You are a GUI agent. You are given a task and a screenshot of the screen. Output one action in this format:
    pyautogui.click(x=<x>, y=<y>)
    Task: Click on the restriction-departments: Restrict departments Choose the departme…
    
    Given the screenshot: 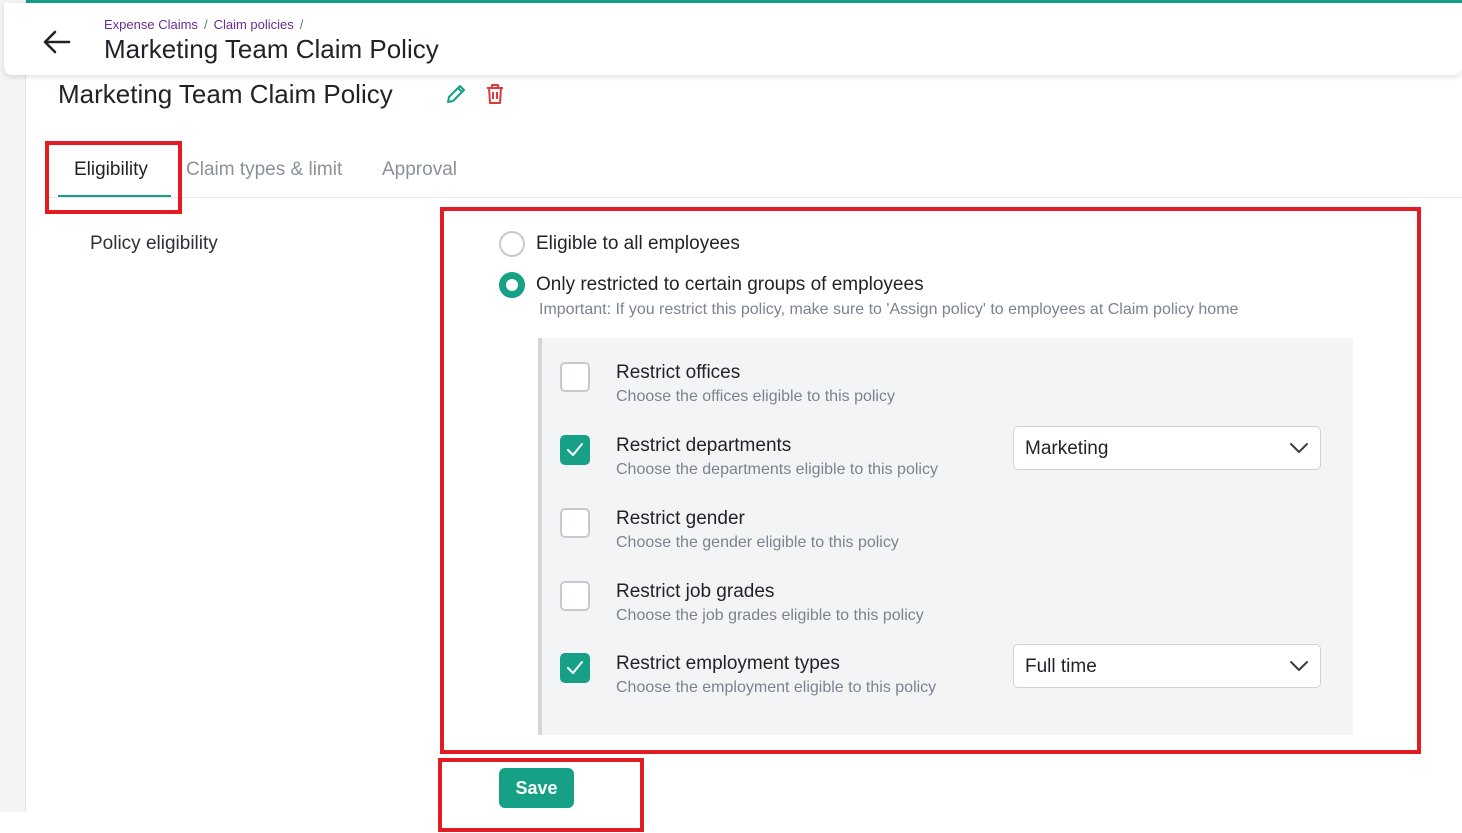 What is the action you would take?
    pyautogui.click(x=945, y=460)
    